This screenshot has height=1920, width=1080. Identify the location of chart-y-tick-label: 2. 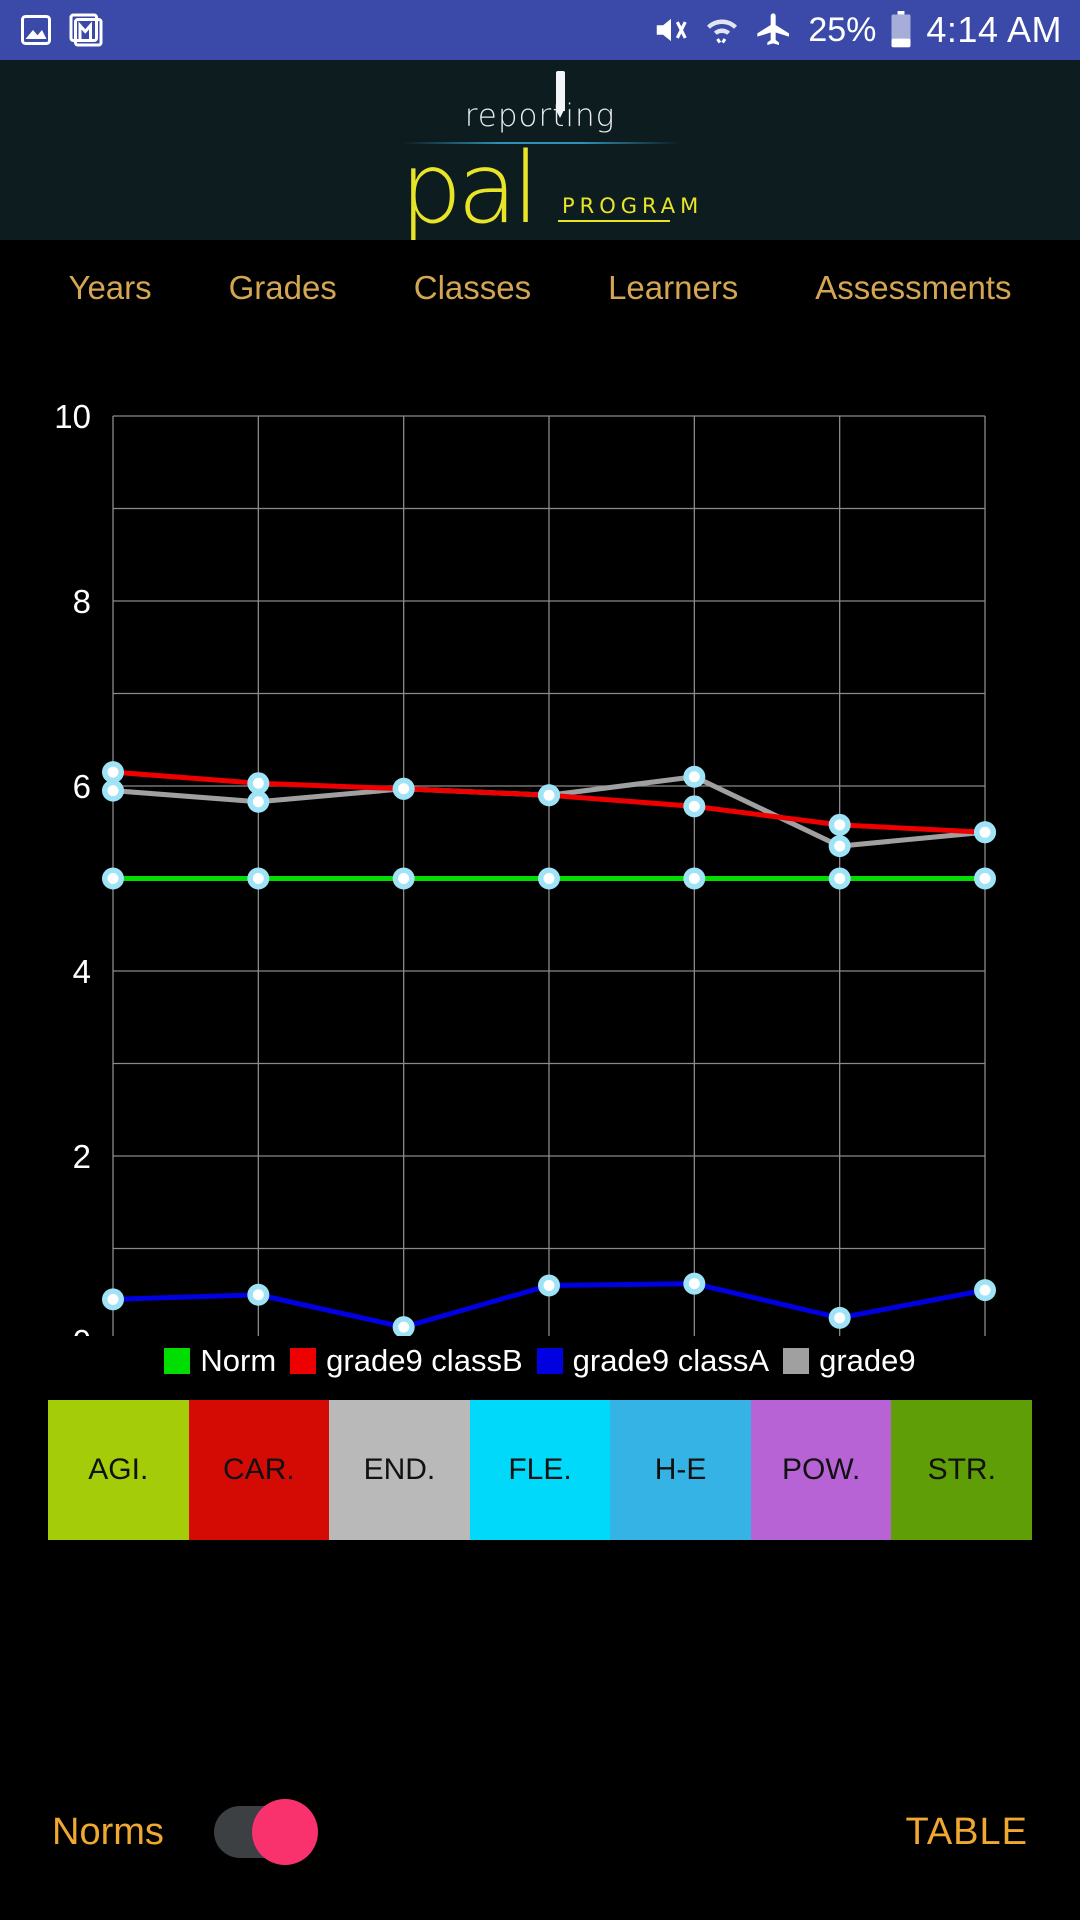
(82, 1156).